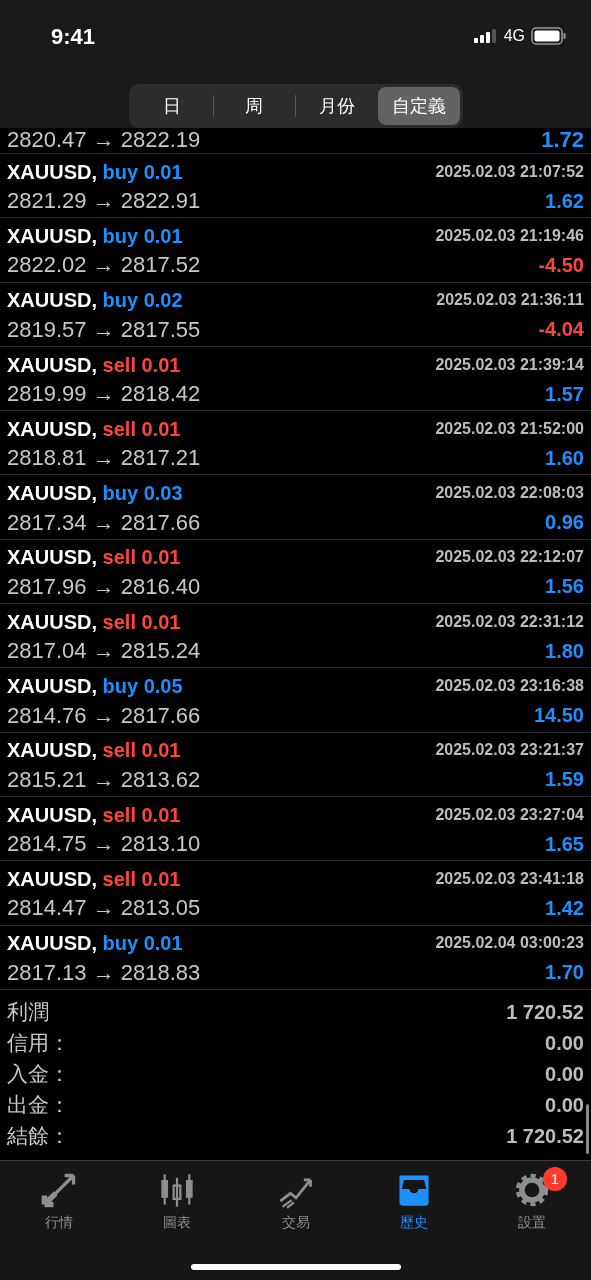 Image resolution: width=591 pixels, height=1280 pixels. Describe the element at coordinates (295, 250) in the screenshot. I see `trade-row: XAUUSD, buy 0.01 2025.02.03 21:19:46 2822.02 → 2817.52 -4.50` at that location.